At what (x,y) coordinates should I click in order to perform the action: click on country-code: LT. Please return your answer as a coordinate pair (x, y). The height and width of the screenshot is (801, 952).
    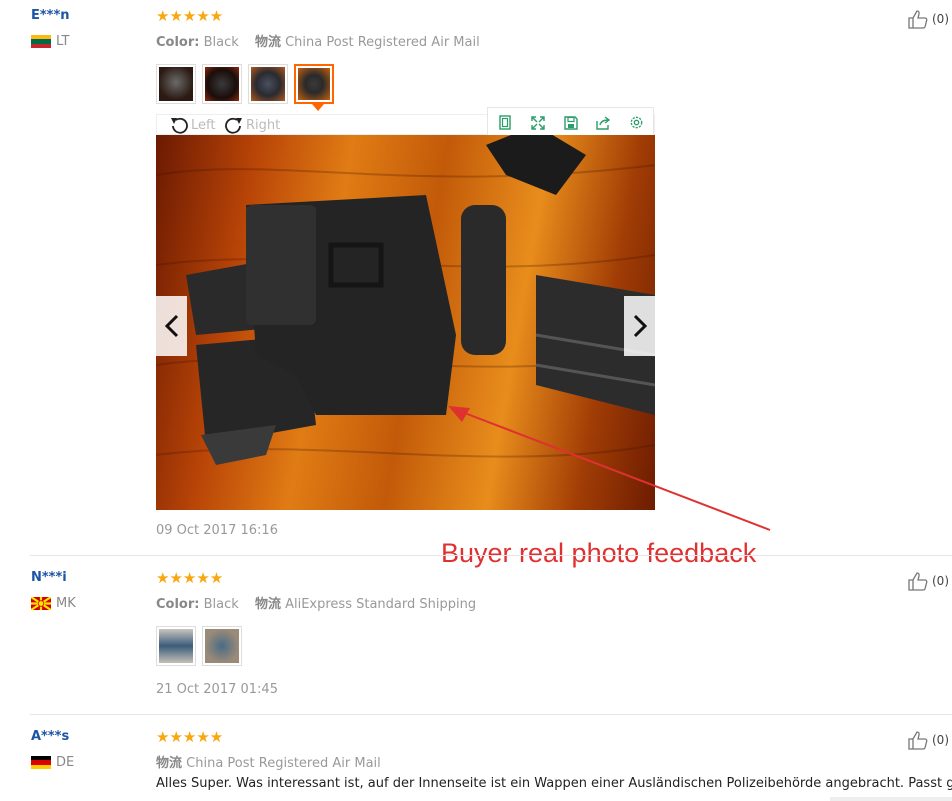
    Looking at the image, I should click on (63, 41).